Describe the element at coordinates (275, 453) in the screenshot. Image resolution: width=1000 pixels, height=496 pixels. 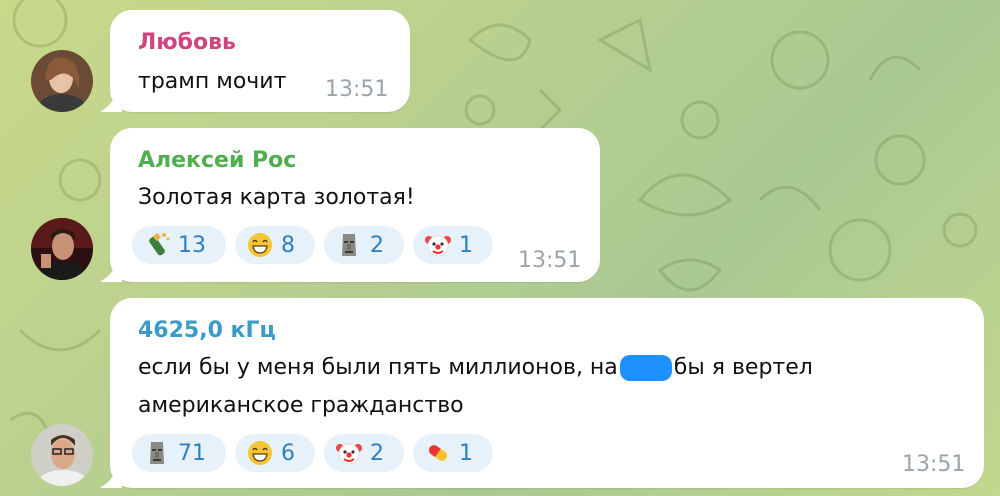
I see `reaction-grinning-face: 6` at that location.